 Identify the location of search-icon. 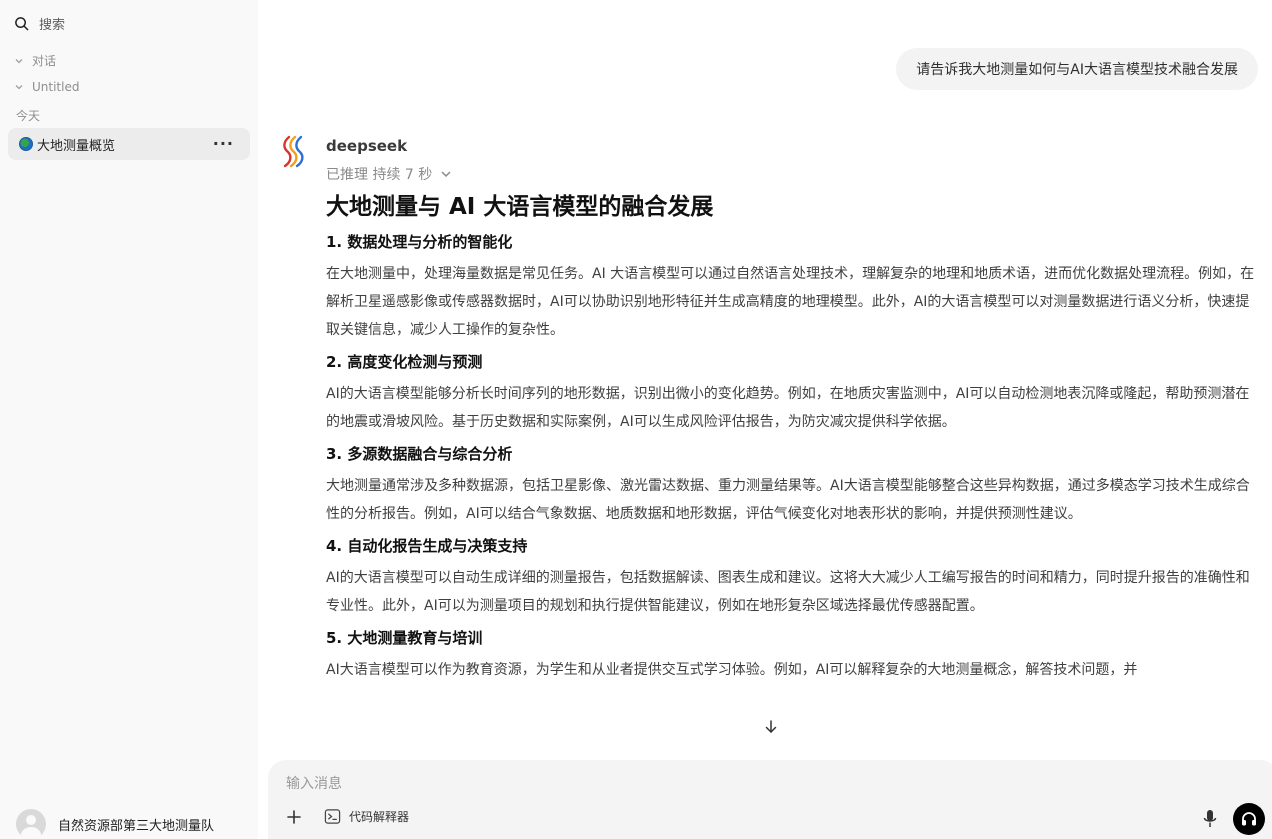
(22, 23).